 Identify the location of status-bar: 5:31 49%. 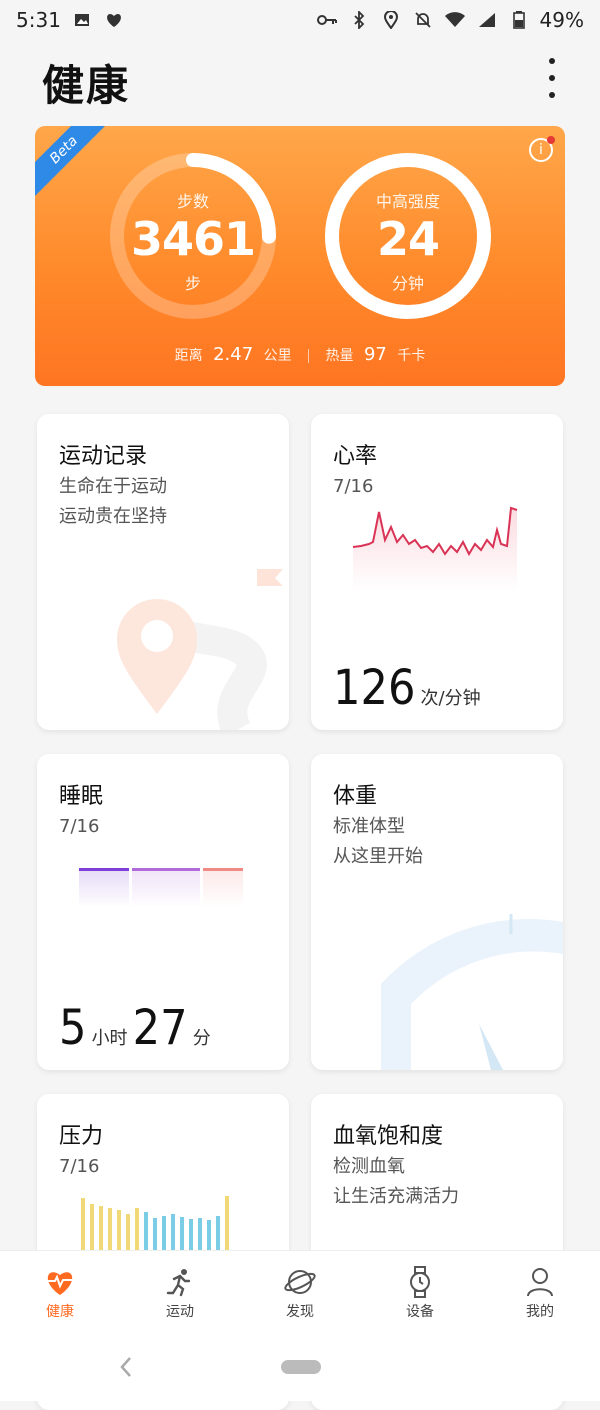
(300, 20).